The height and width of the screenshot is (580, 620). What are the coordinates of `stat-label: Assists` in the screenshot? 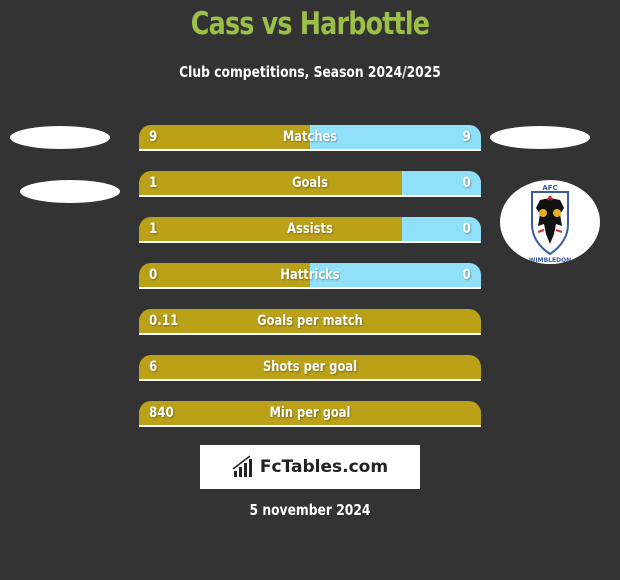 It's located at (310, 229).